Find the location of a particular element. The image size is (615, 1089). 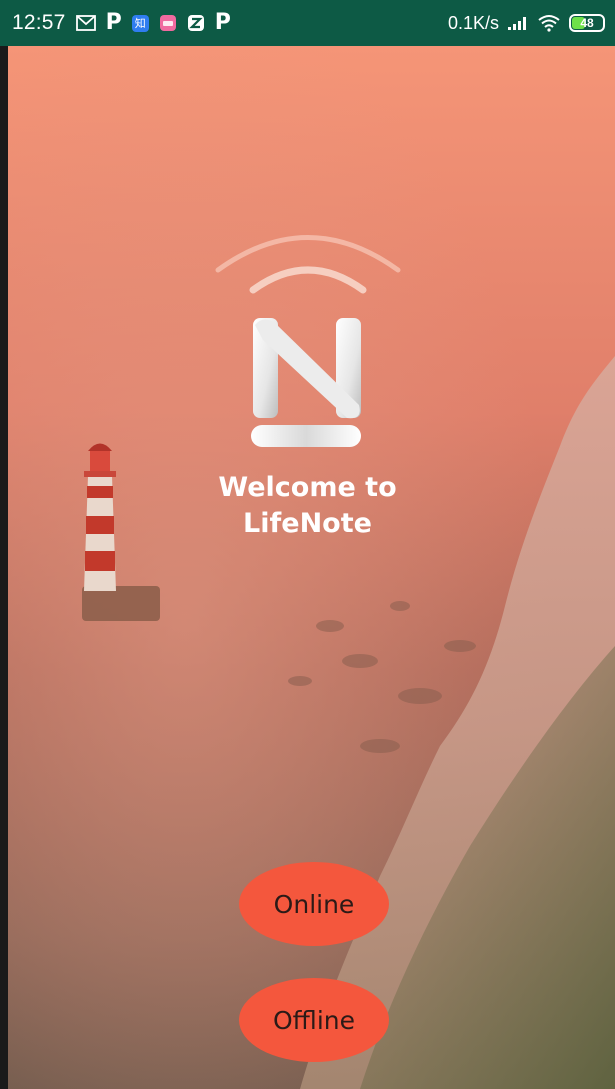

status-bar: 12:57 P 知 P 0.1K/s 48 is located at coordinates (307, 23).